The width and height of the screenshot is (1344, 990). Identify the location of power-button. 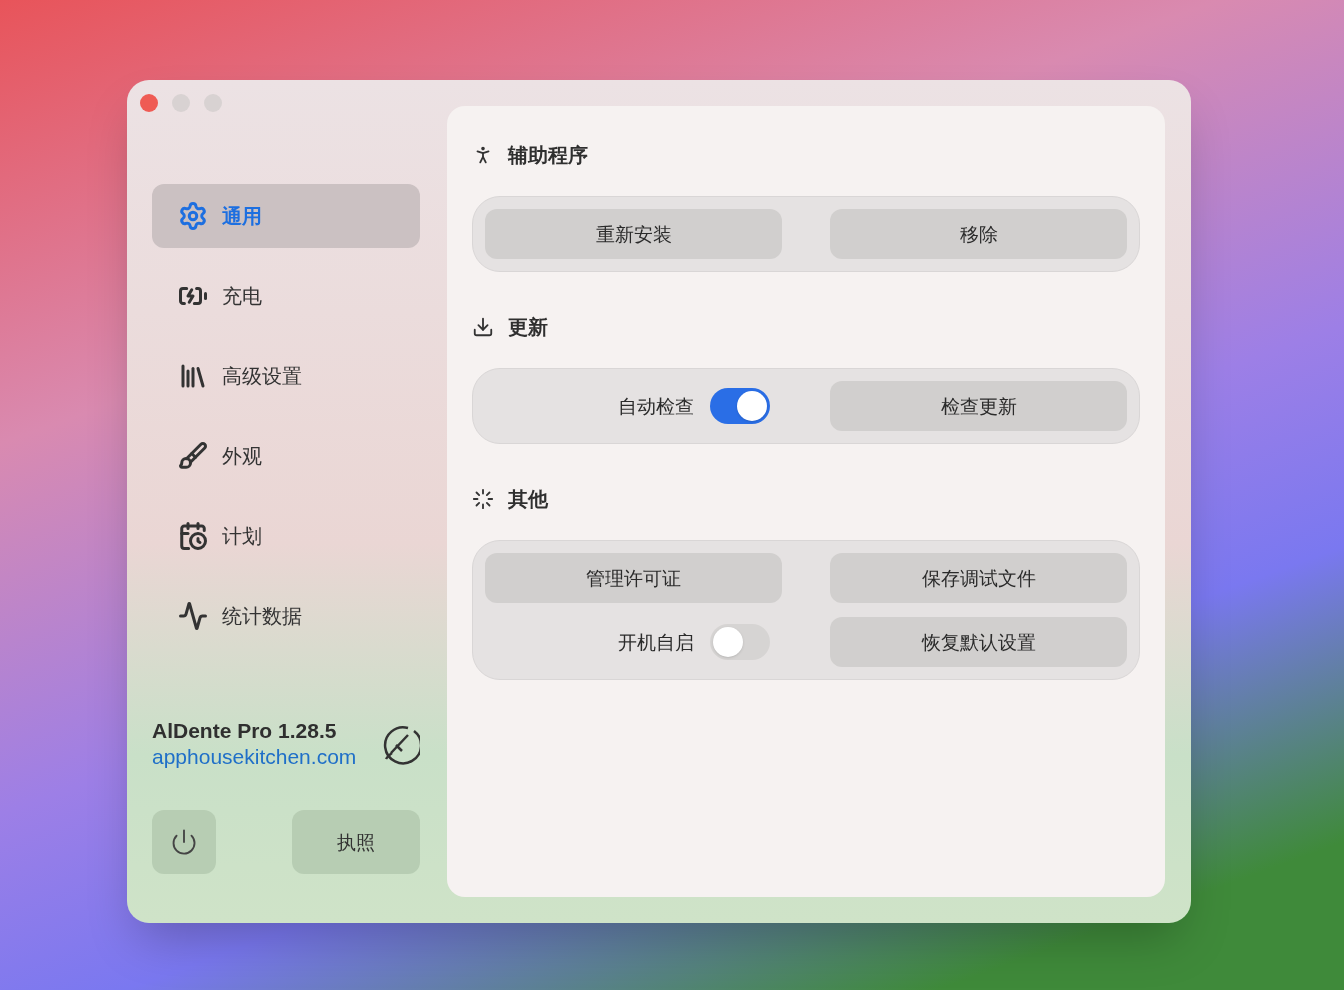
(184, 842).